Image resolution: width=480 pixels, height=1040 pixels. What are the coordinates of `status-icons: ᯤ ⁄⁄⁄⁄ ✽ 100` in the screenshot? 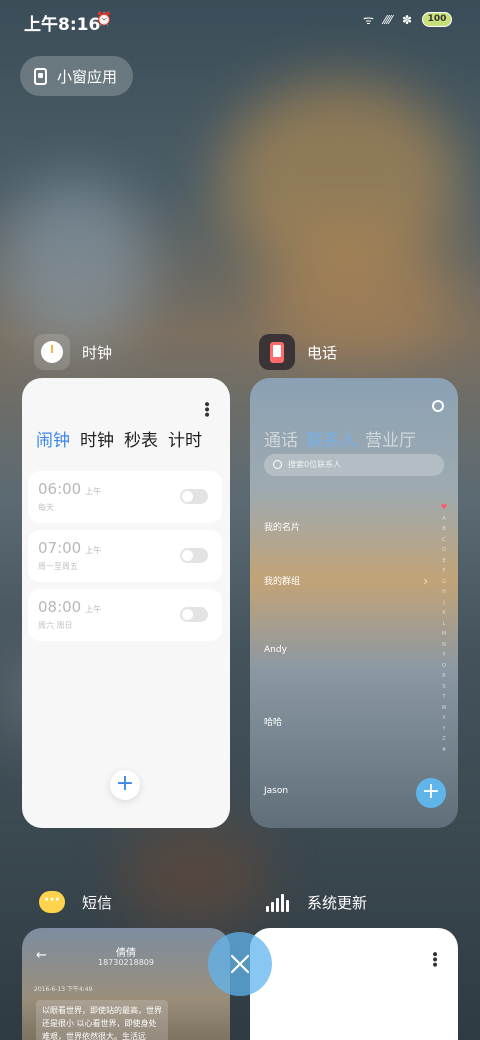 It's located at (407, 19).